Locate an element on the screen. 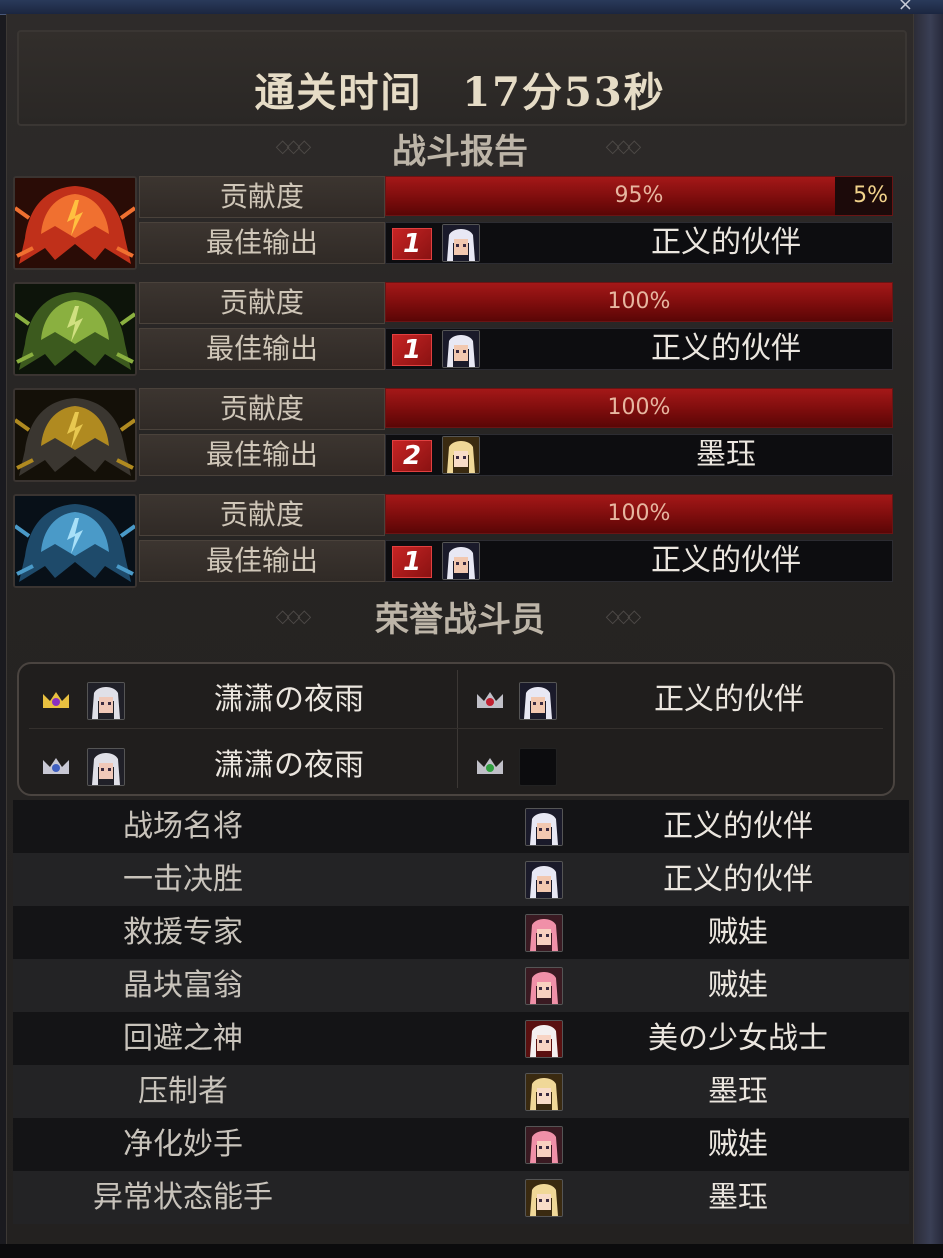 This screenshot has height=1258, width=943. award-title: 战场名将 is located at coordinates (183, 826).